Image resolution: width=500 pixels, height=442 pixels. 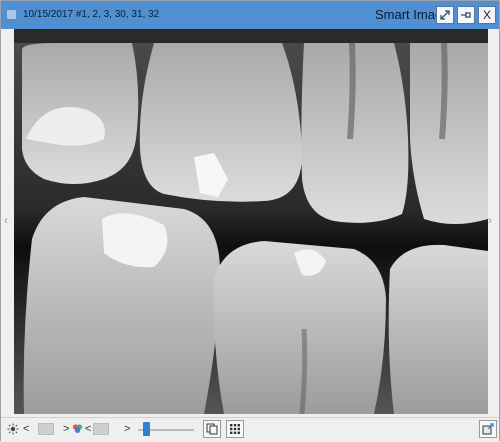 What do you see at coordinates (101, 429) in the screenshot?
I see `color-swatch` at bounding box center [101, 429].